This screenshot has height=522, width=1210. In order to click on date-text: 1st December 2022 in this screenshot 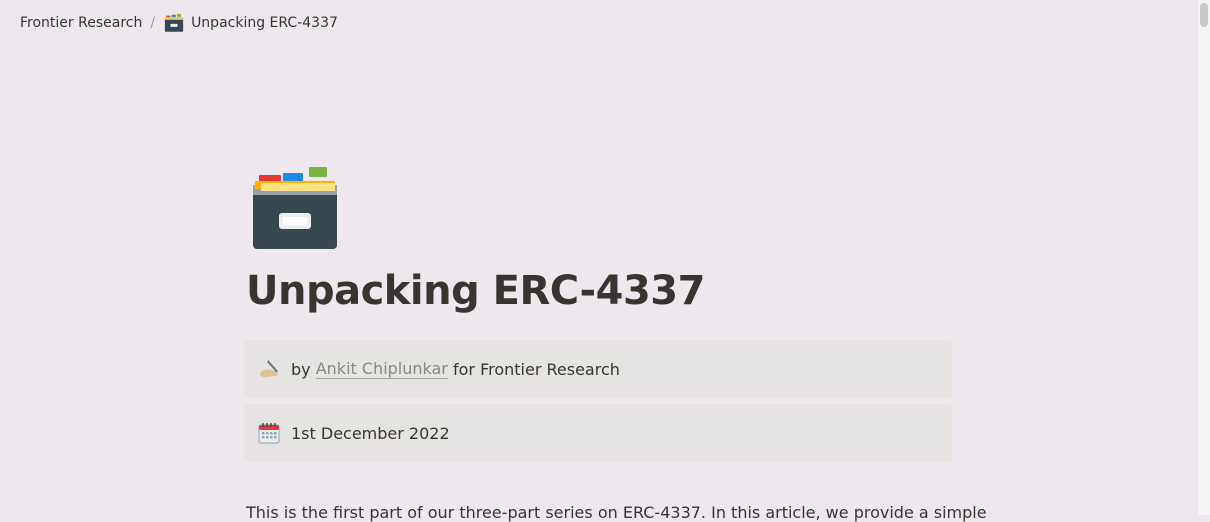, I will do `click(370, 433)`.